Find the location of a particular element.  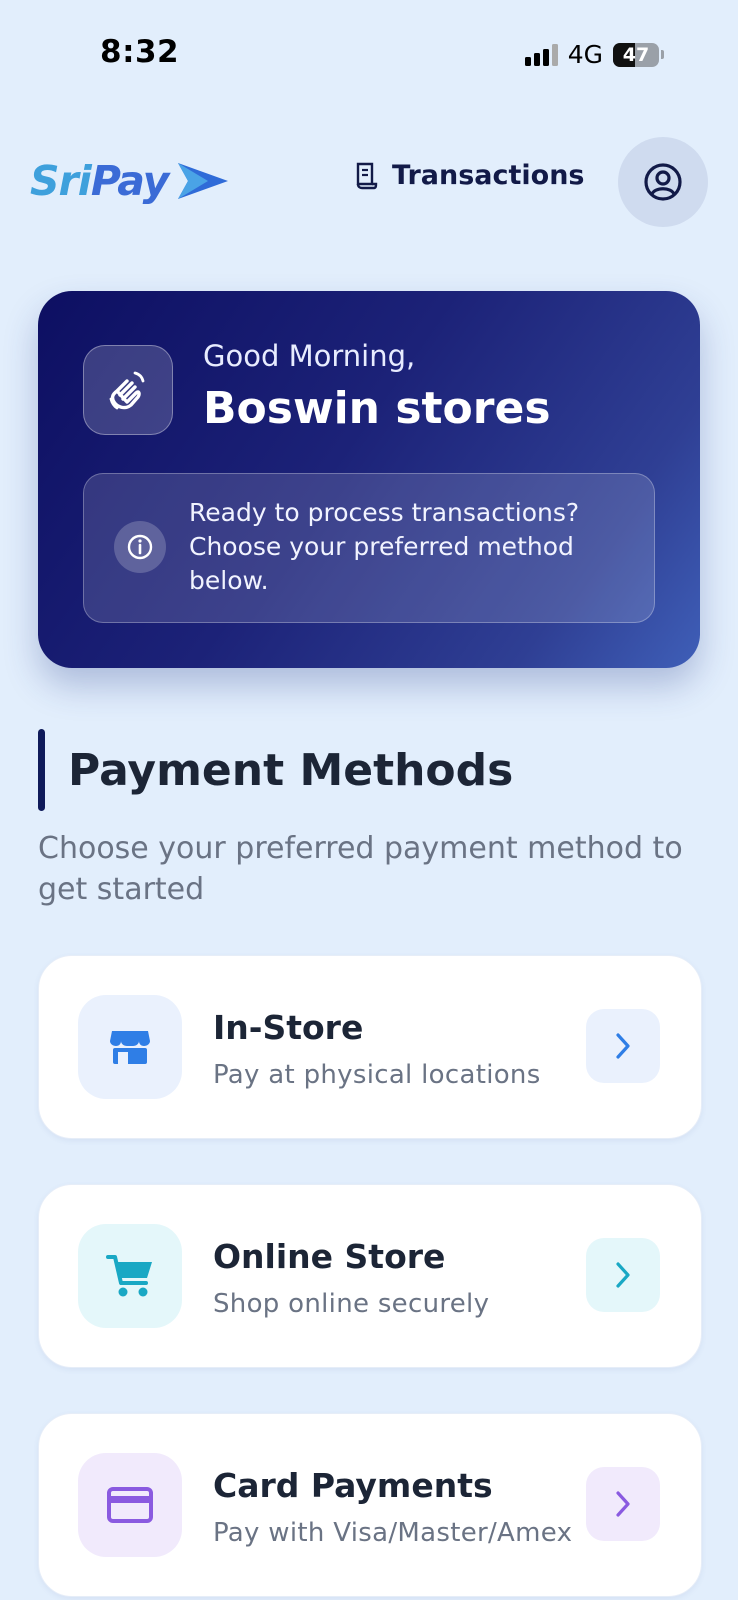

user-circle-icon is located at coordinates (663, 182).